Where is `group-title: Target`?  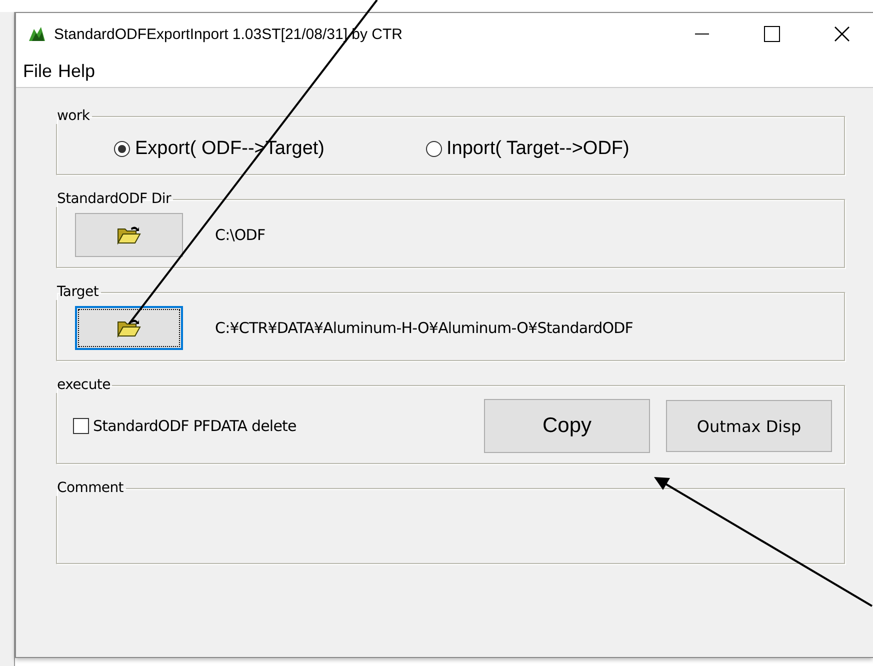 group-title: Target is located at coordinates (78, 292).